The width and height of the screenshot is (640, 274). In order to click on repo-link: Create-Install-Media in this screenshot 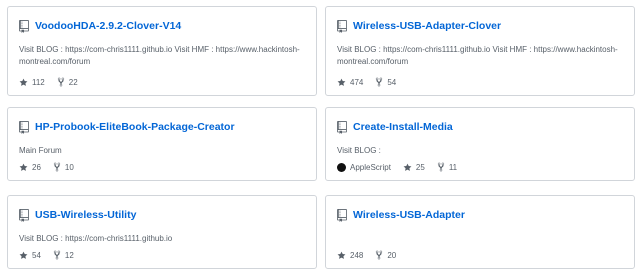, I will do `click(403, 127)`.